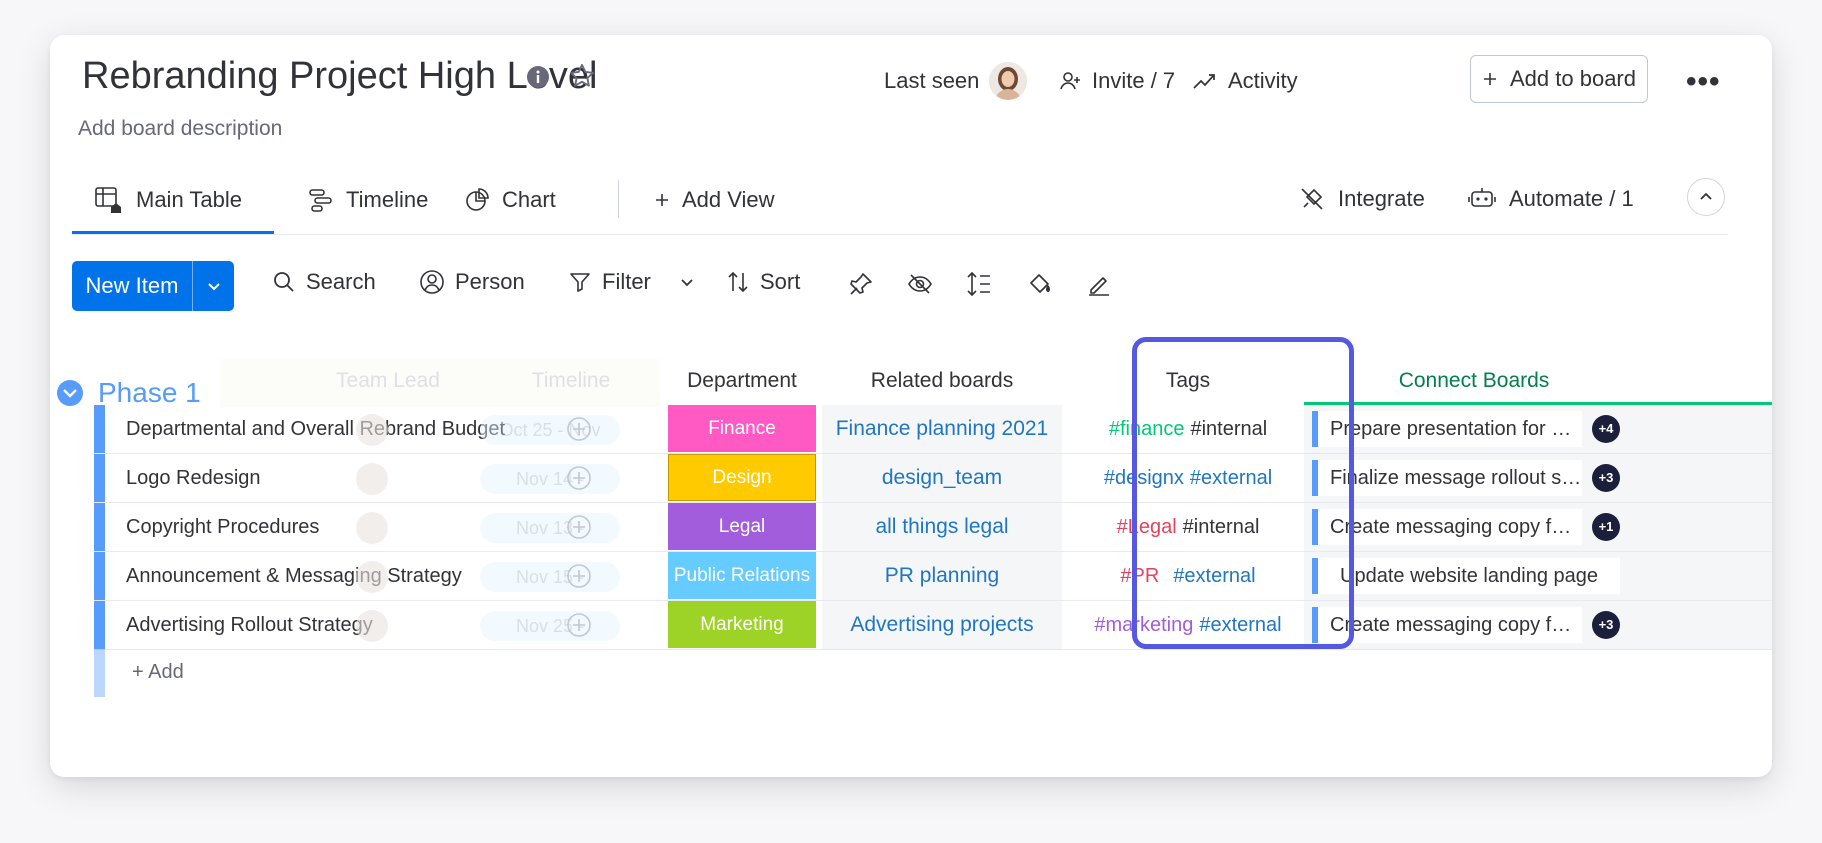  I want to click on tags-cell: #PR #external, so click(1188, 576).